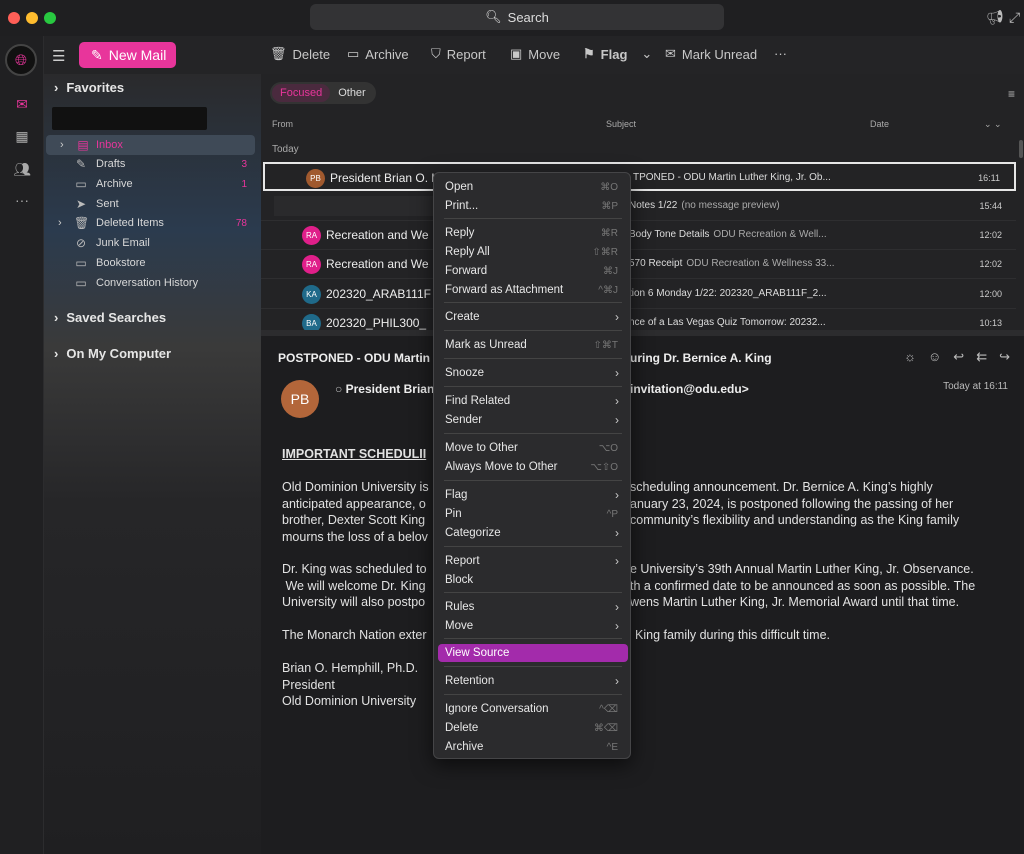  Describe the element at coordinates (533, 467) in the screenshot. I see `menu-item-always-move-to-other: Always Move to Other ⌥⇧O` at that location.